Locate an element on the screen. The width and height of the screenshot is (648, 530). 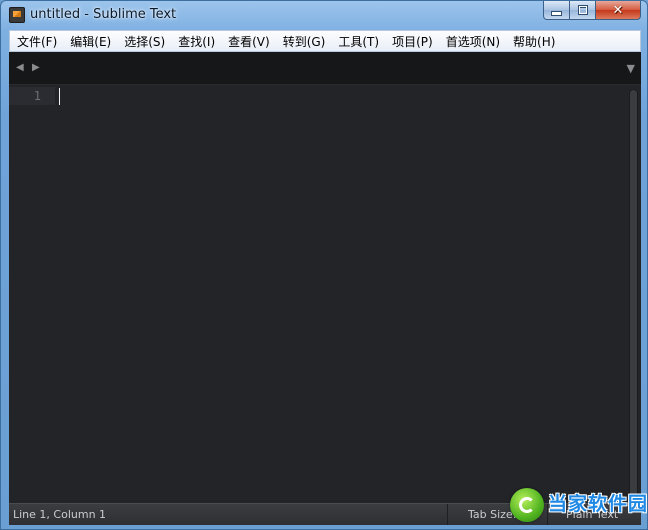
watermark-logo-icon is located at coordinates (527, 505).